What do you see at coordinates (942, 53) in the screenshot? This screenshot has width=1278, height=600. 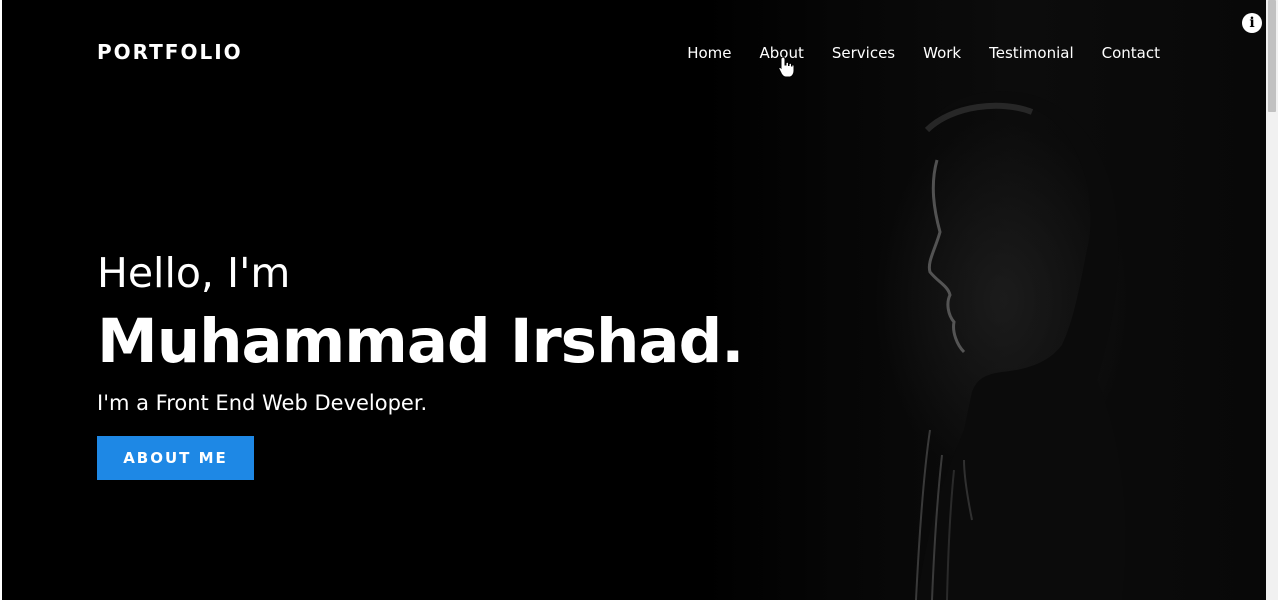 I see `nav-work: Work` at bounding box center [942, 53].